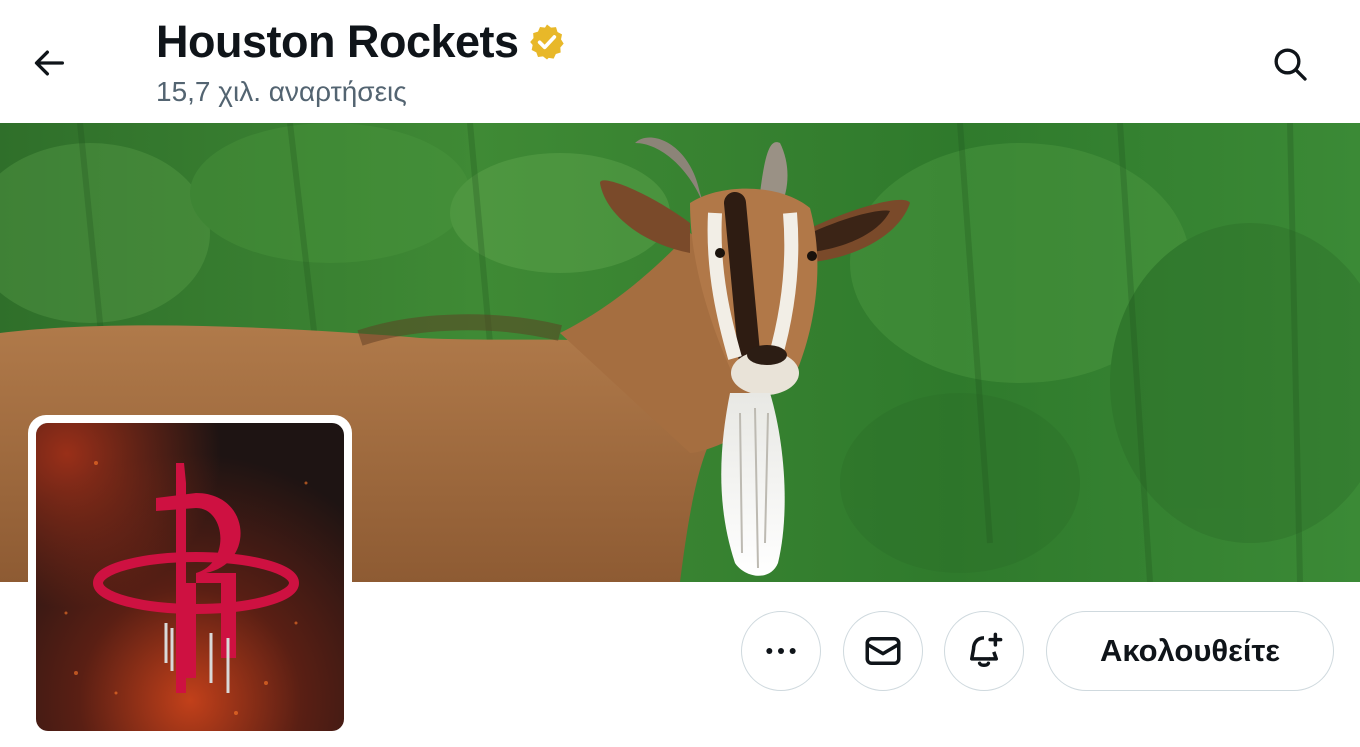 This screenshot has width=1360, height=747. What do you see at coordinates (337, 41) in the screenshot?
I see `profile-name: Houston Rockets` at bounding box center [337, 41].